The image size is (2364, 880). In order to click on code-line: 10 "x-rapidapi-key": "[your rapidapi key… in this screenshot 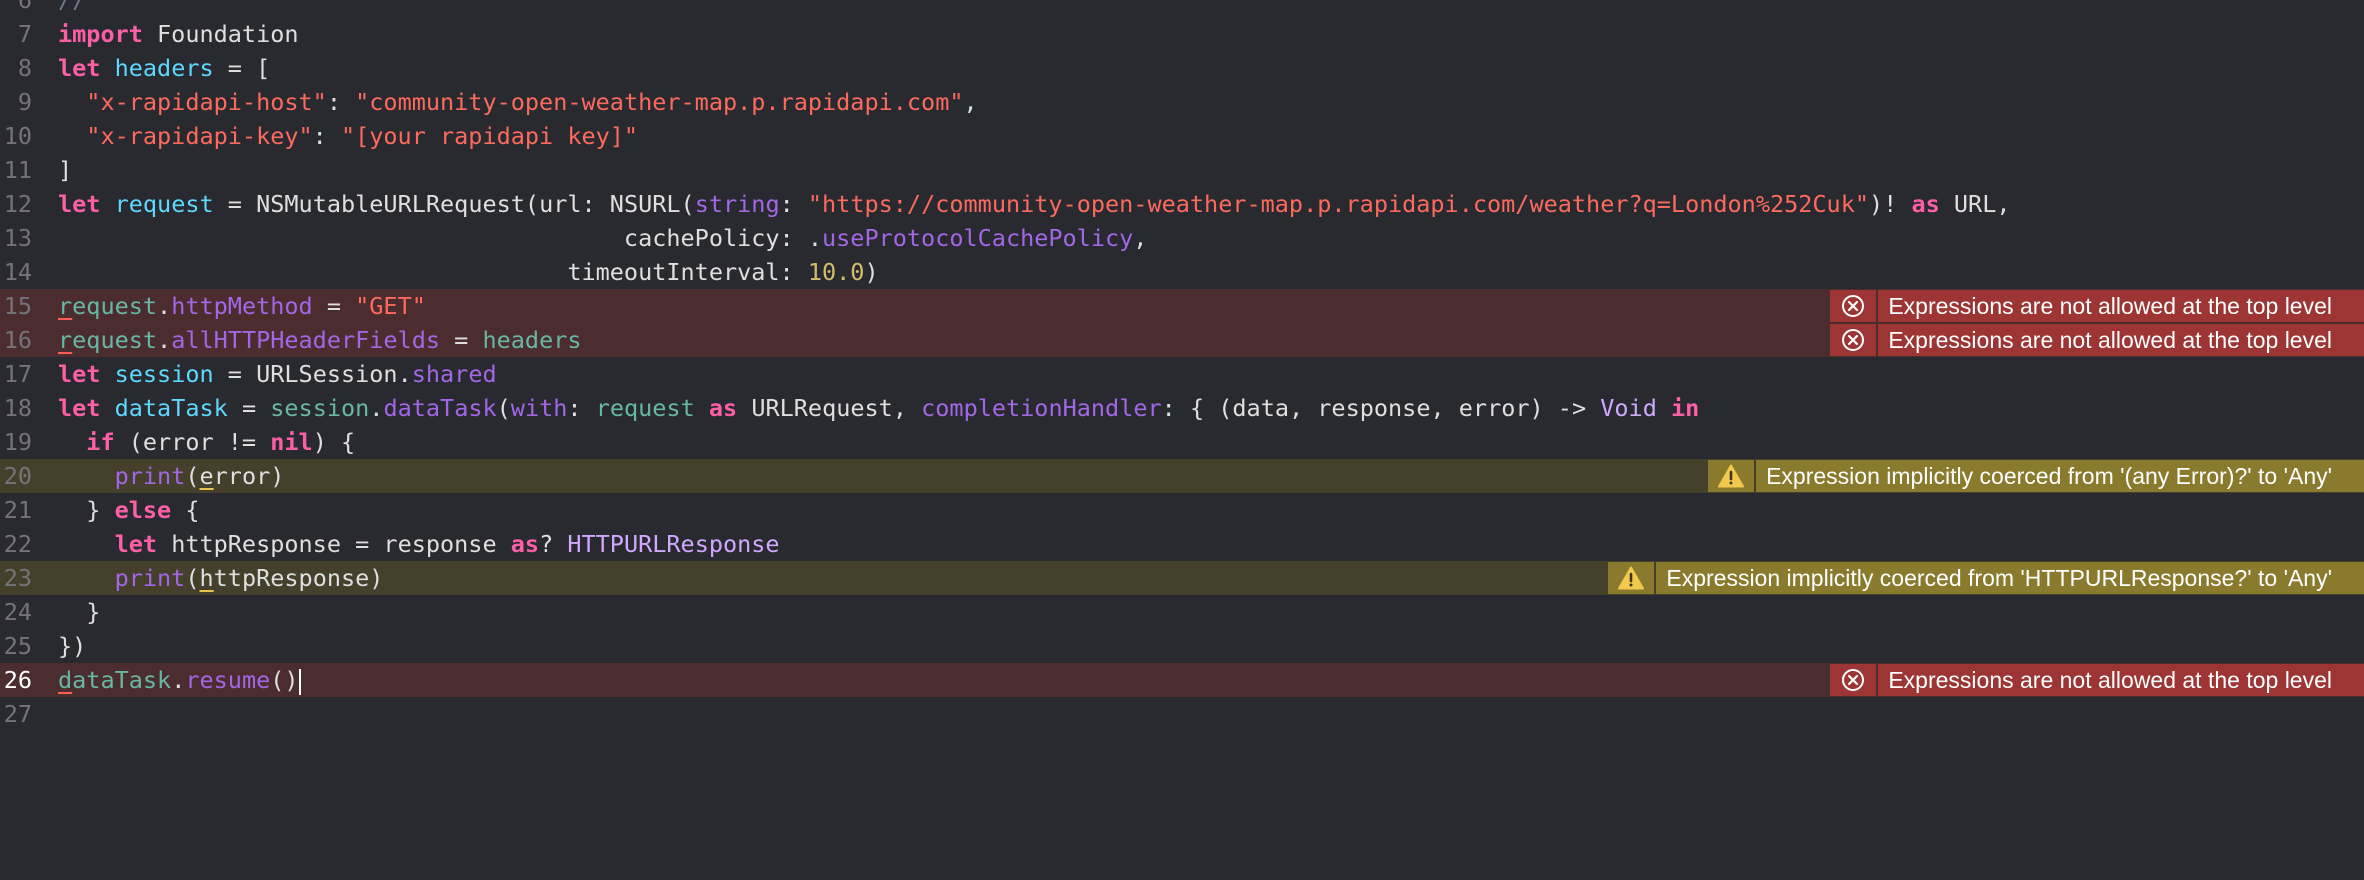, I will do `click(1182, 136)`.